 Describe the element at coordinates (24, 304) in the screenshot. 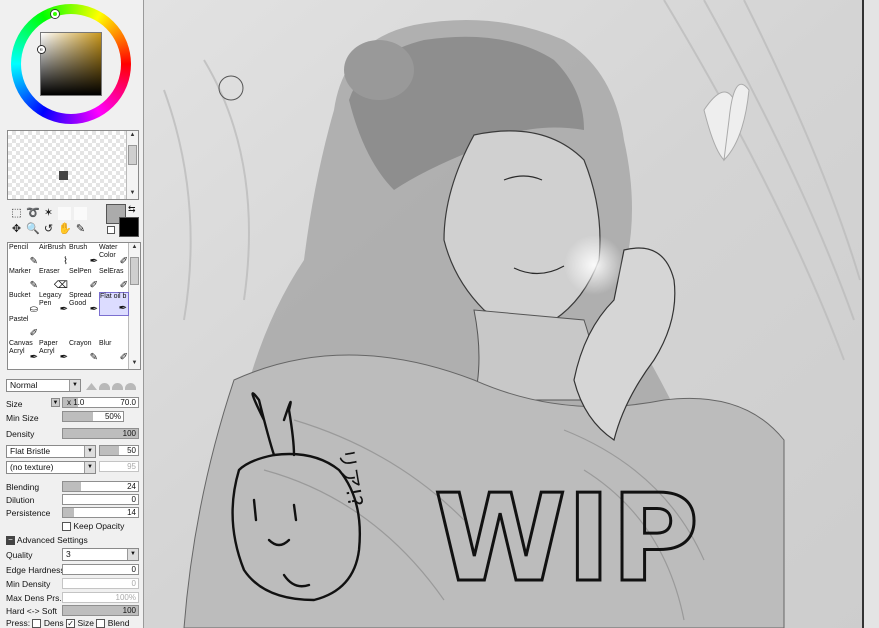

I see `brush-bucket: Bucket ⛀` at that location.